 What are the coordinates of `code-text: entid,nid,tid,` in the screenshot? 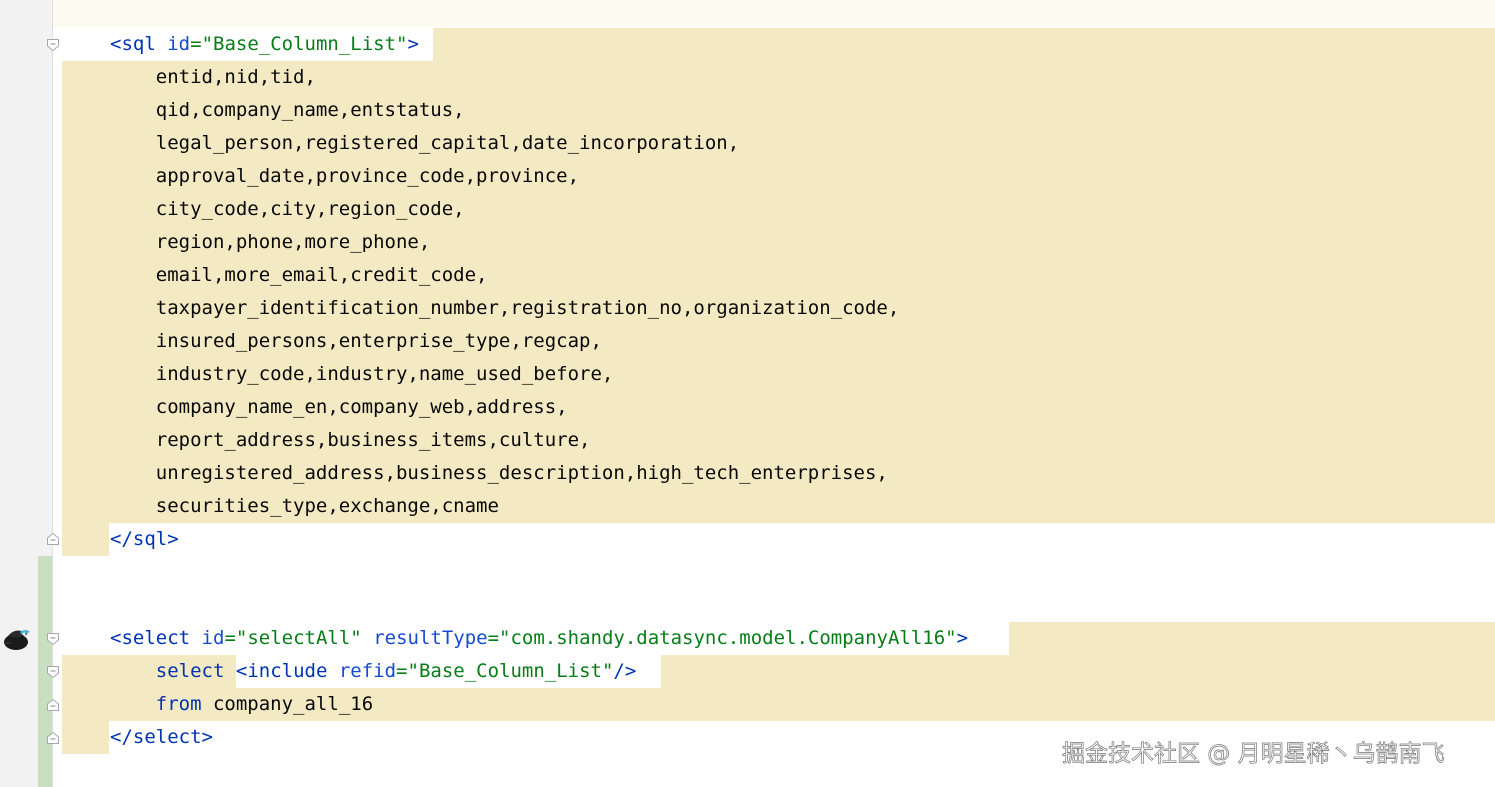 It's located at (213, 77).